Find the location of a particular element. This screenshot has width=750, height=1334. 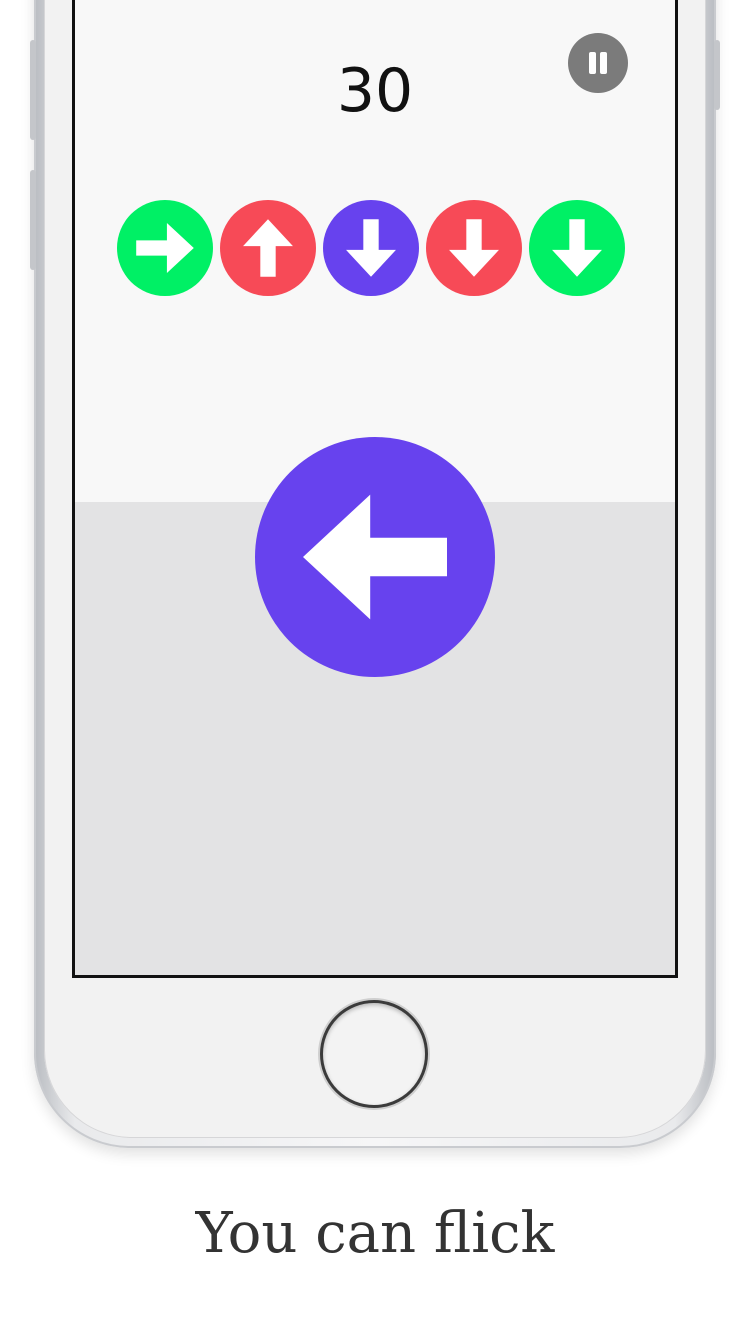

volume-button-lower is located at coordinates (33, 220).